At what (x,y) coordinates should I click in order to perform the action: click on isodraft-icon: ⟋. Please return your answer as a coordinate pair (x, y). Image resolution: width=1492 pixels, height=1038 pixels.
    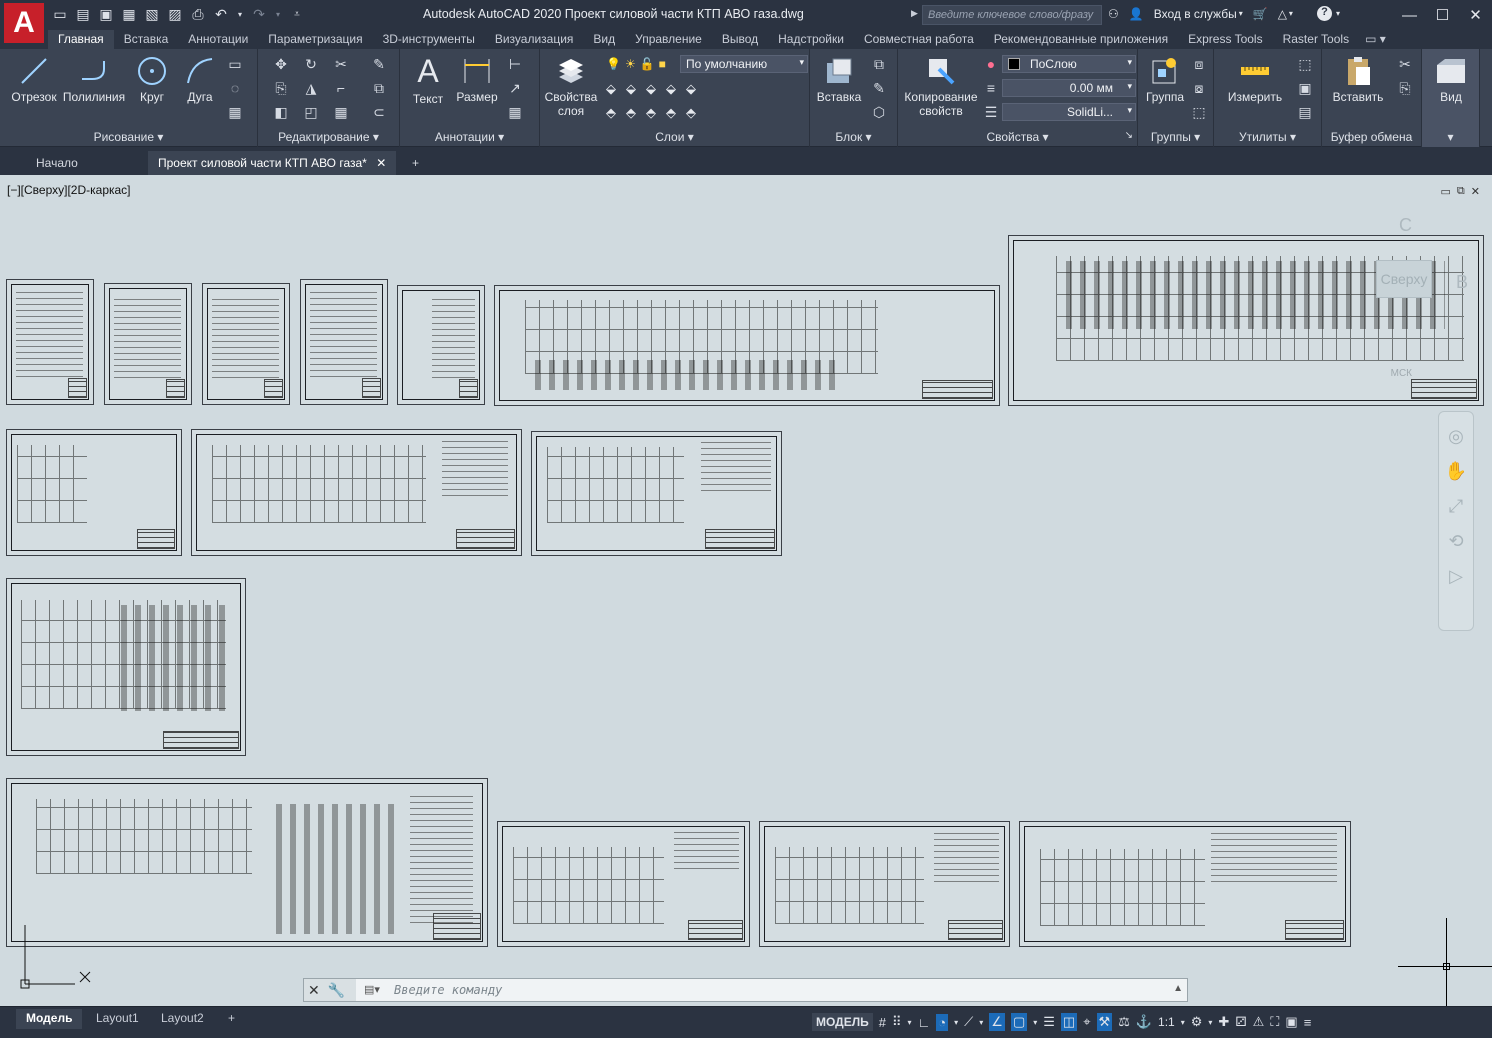
    Looking at the image, I should click on (968, 1022).